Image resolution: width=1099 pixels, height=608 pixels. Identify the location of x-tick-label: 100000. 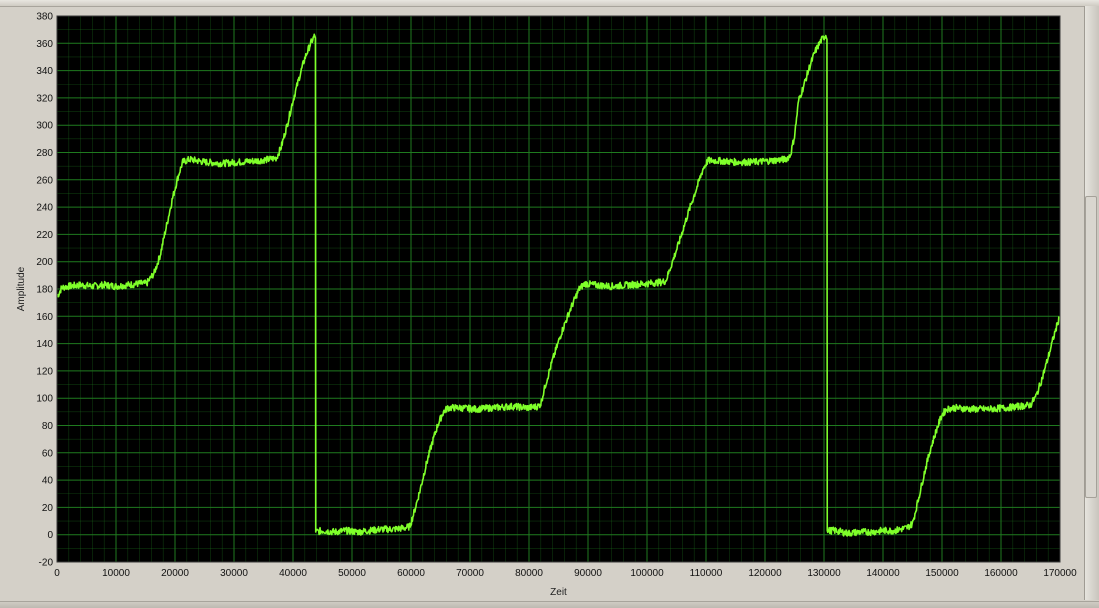
(647, 573).